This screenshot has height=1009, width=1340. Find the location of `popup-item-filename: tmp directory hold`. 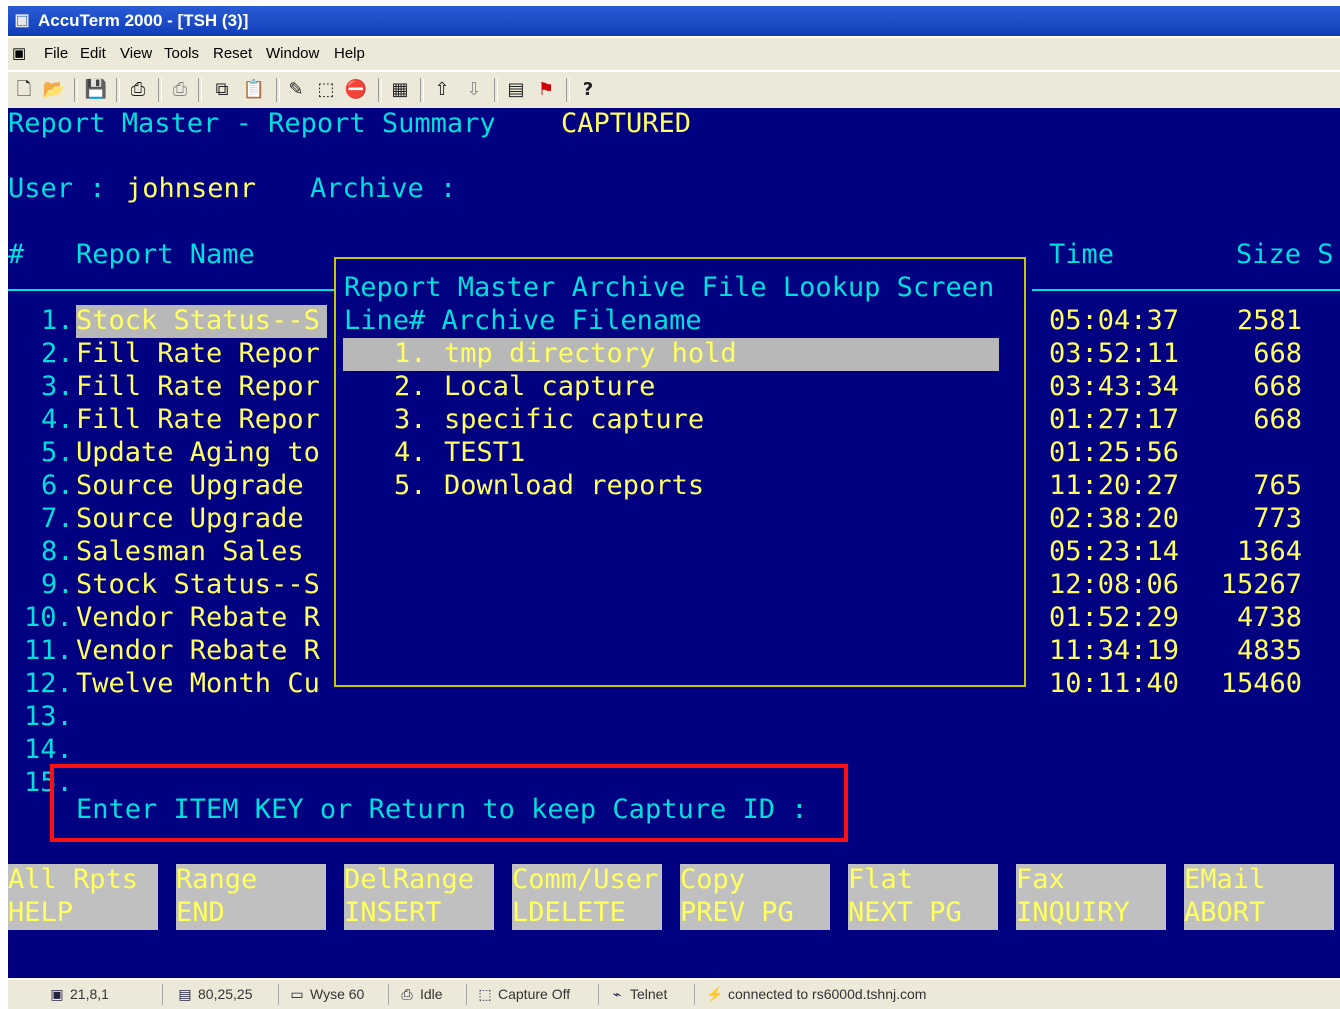

popup-item-filename: tmp directory hold is located at coordinates (590, 354).